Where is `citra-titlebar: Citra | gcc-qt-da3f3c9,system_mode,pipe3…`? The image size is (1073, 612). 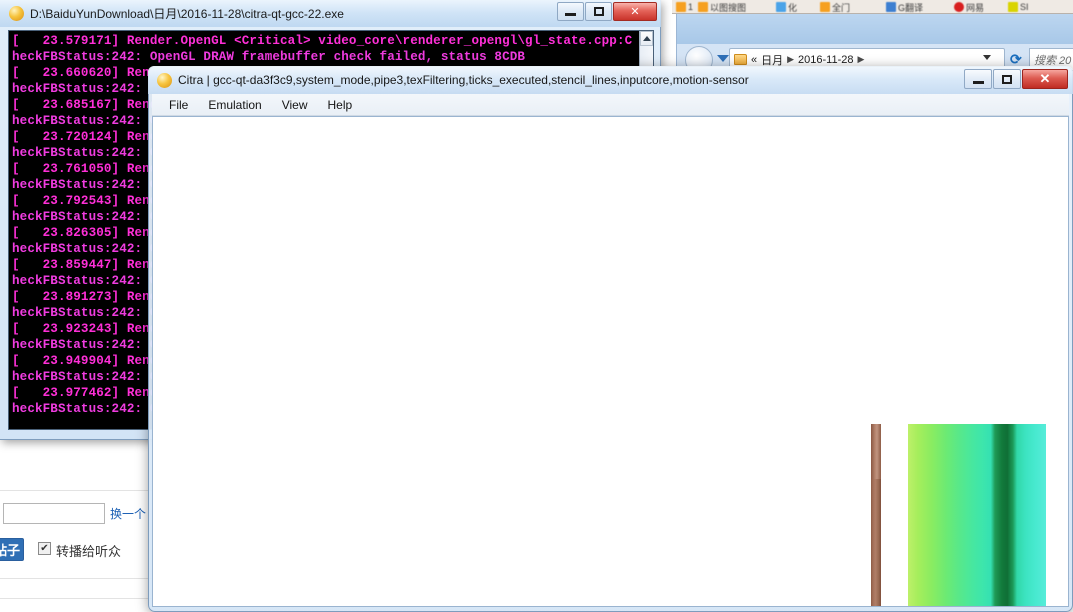
citra-titlebar: Citra | gcc-qt-da3f3c9,system_mode,pipe3… is located at coordinates (610, 80).